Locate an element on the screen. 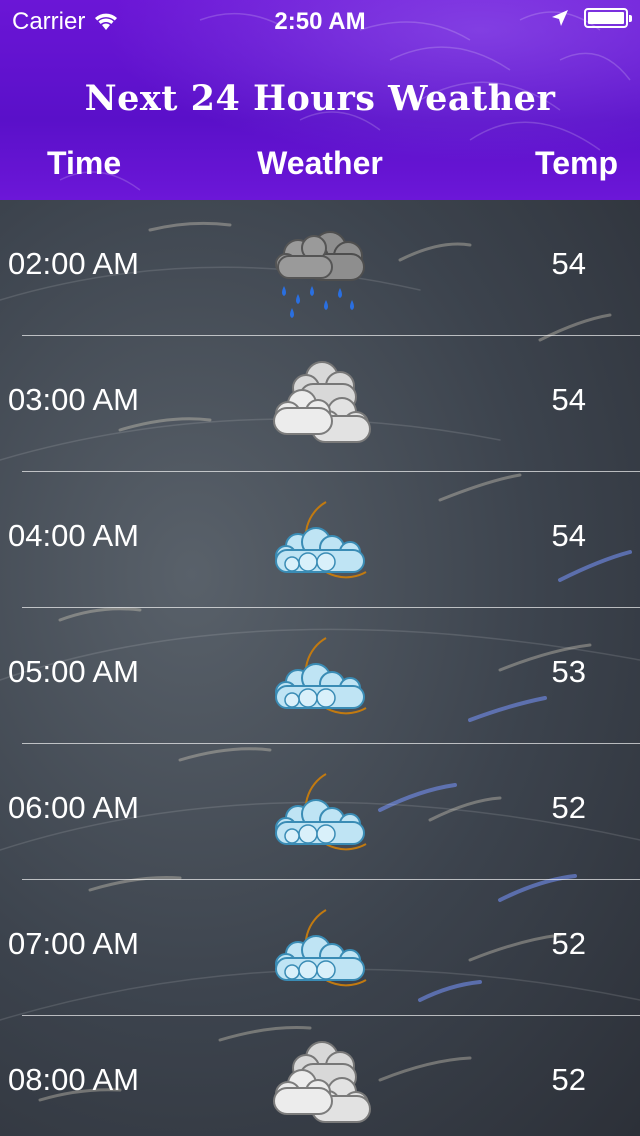 This screenshot has height=1136, width=640. battery-icon is located at coordinates (608, 18).